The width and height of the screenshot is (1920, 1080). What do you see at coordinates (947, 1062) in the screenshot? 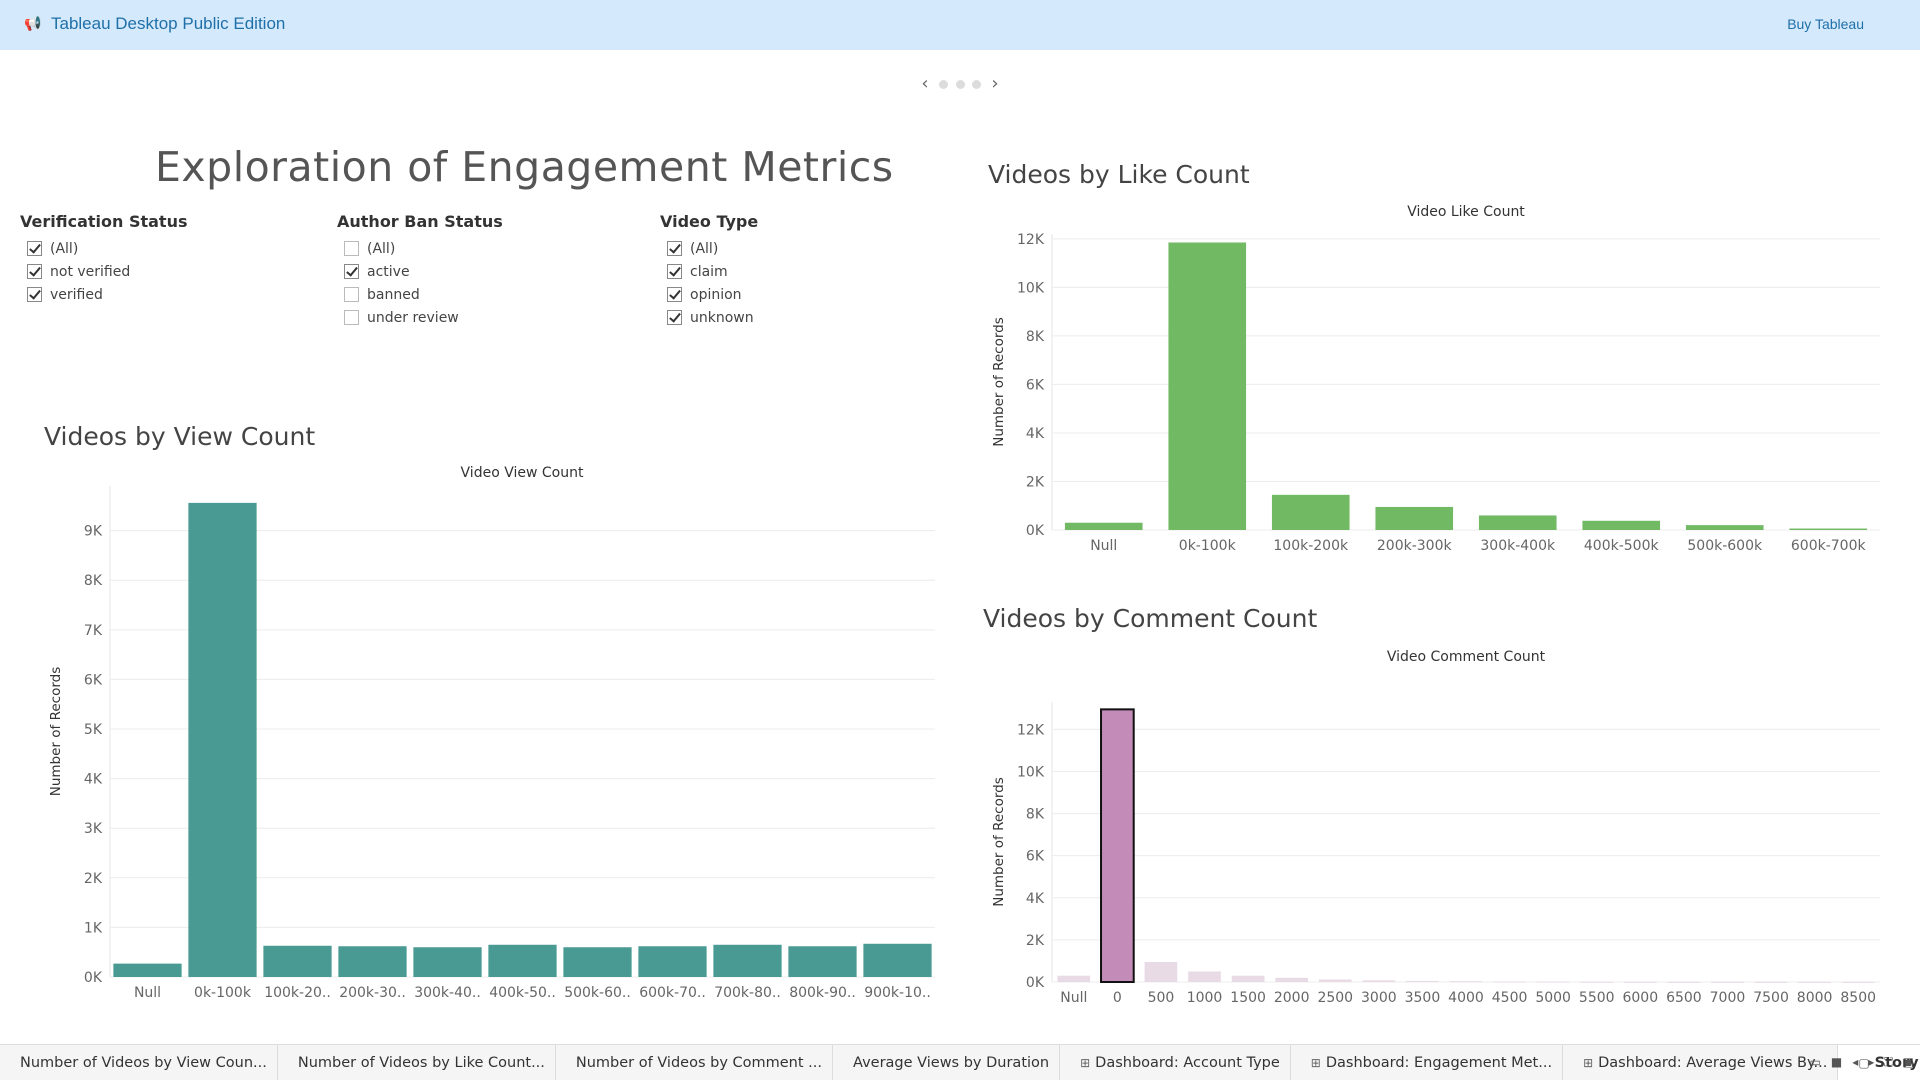
I see `sheet-tab: Average Views by Duration` at bounding box center [947, 1062].